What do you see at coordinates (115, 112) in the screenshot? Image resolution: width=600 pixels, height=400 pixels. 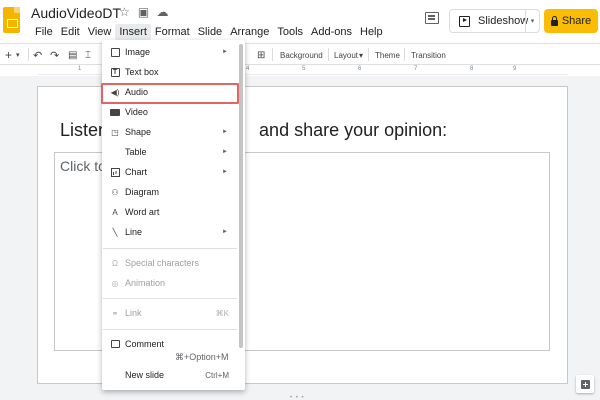 I see `video-icon` at bounding box center [115, 112].